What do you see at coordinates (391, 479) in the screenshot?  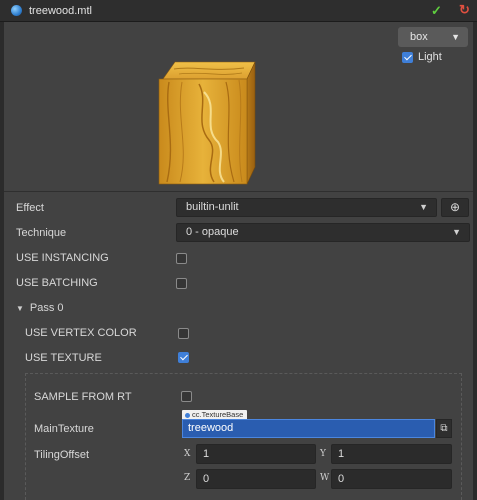 I see `offset-w-input: 0` at bounding box center [391, 479].